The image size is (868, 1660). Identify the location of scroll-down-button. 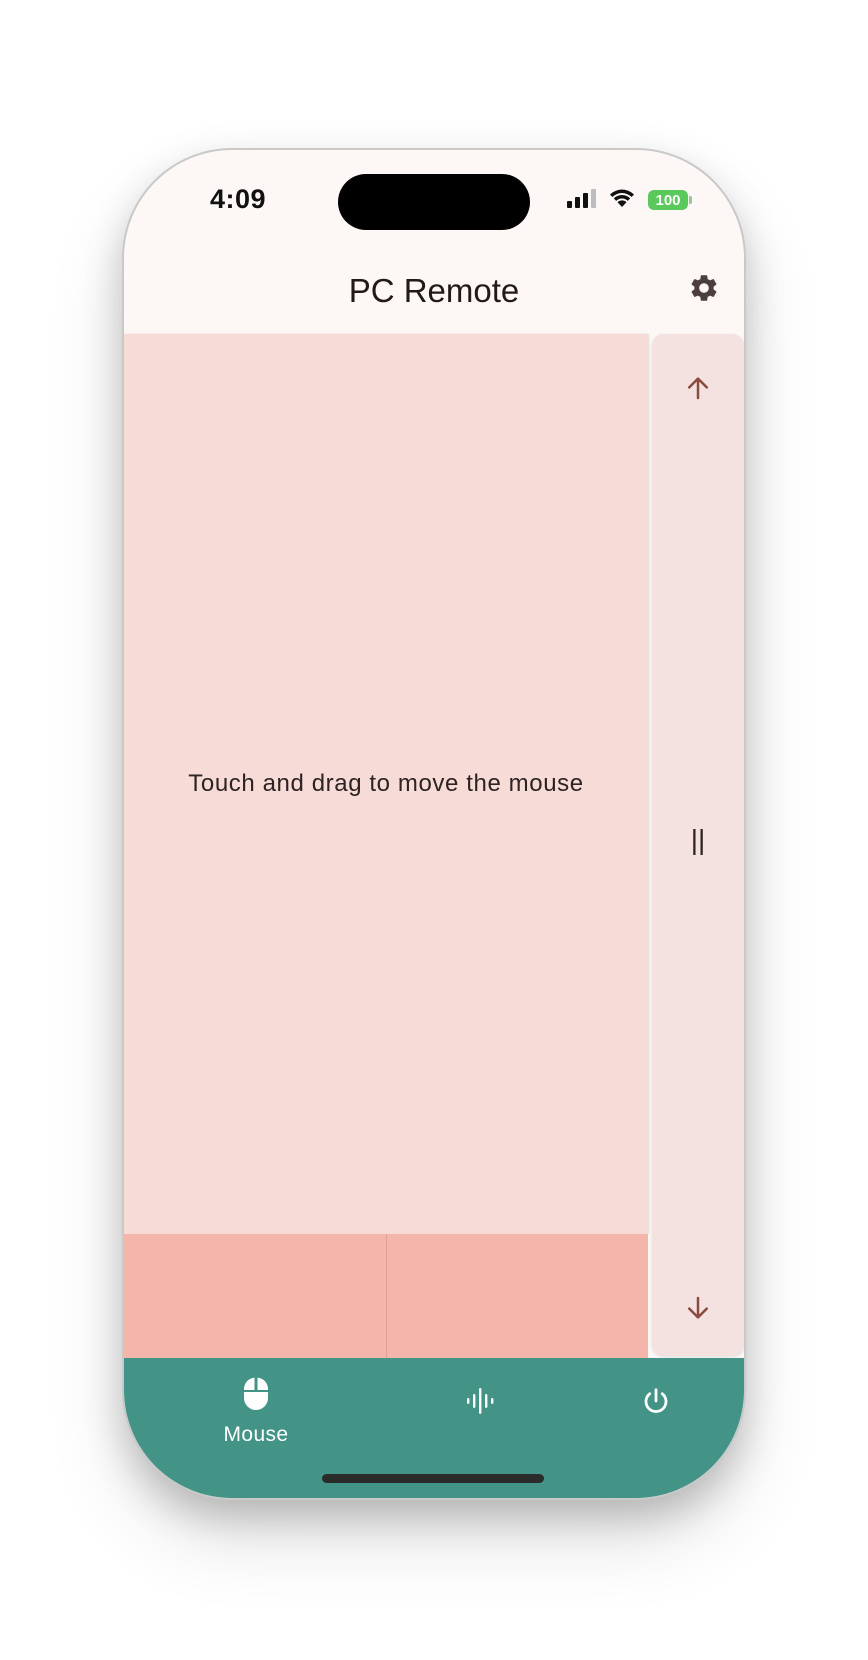
(698, 1310).